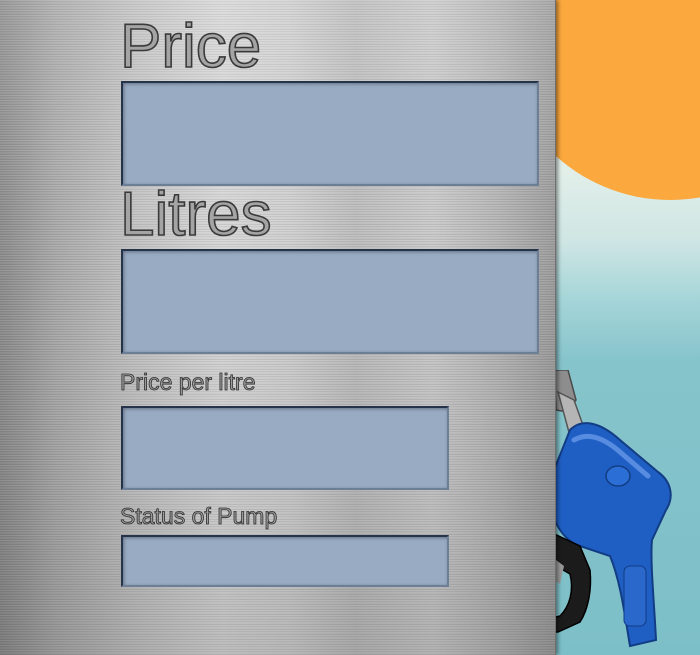 This screenshot has height=655, width=700. I want to click on litres-label: Litres, so click(195, 214).